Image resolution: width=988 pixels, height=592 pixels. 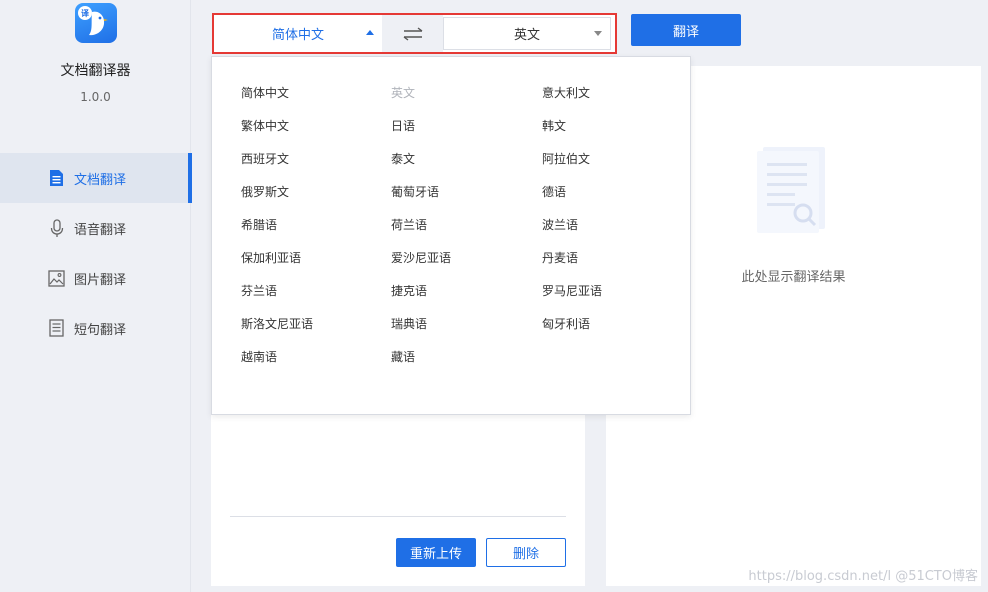 What do you see at coordinates (617, 97) in the screenshot?
I see `language-option: 意大利文` at bounding box center [617, 97].